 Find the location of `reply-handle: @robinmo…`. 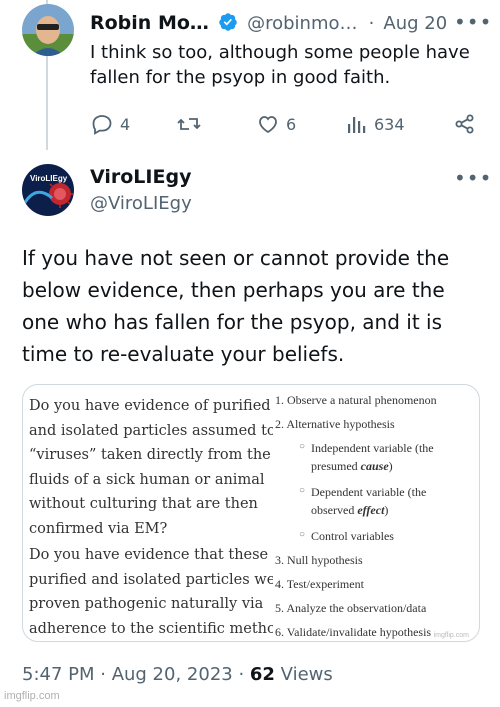

reply-handle: @robinmo… is located at coordinates (302, 23).